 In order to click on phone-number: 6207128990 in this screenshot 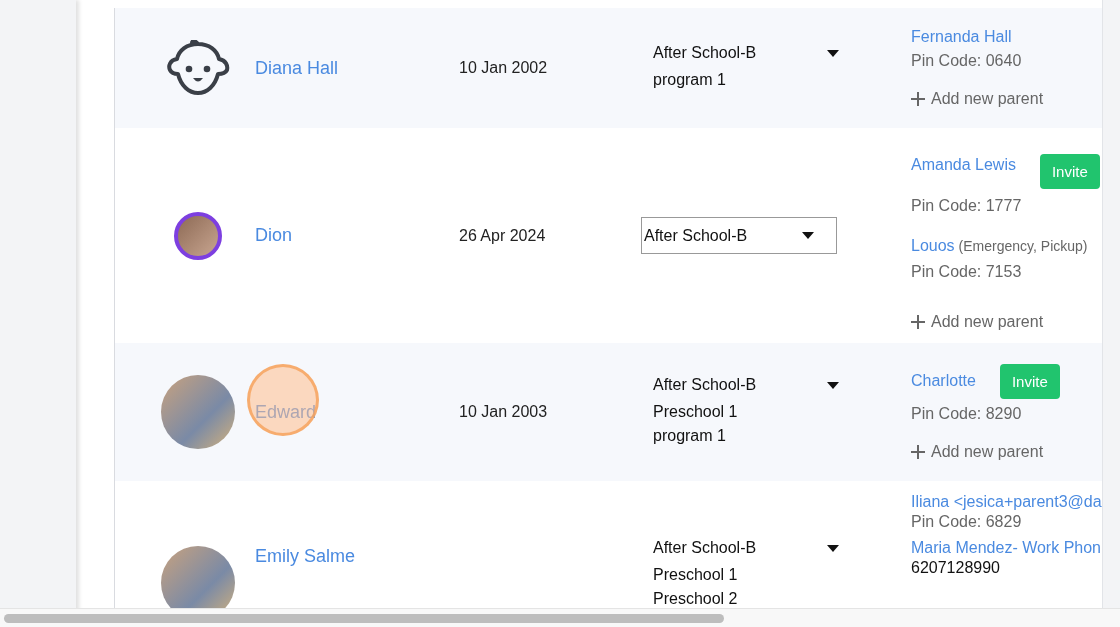, I will do `click(956, 568)`.